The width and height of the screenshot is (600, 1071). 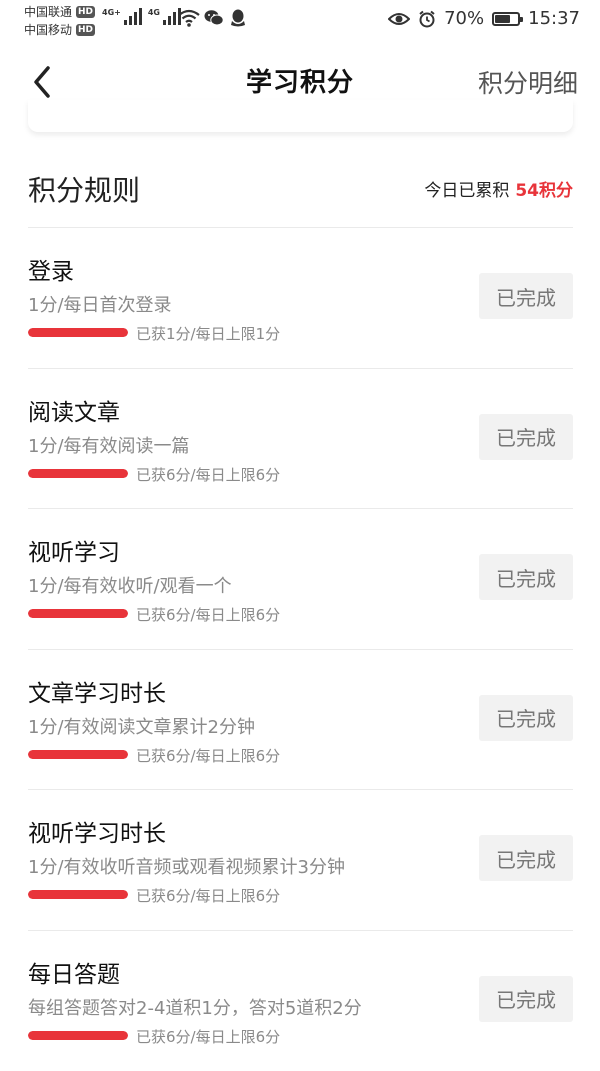 What do you see at coordinates (544, 191) in the screenshot?
I see `today-points-value: 54积分` at bounding box center [544, 191].